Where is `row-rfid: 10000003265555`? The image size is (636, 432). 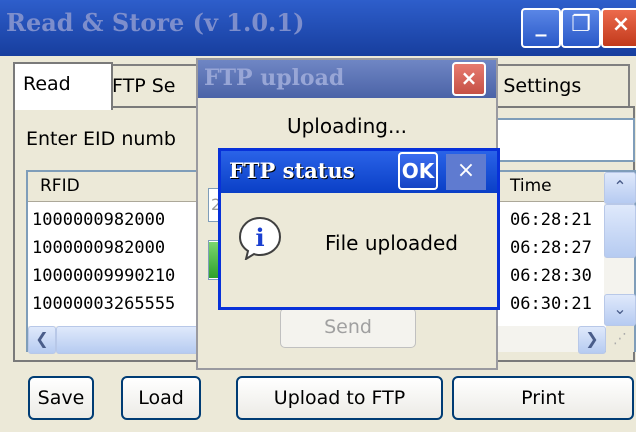 row-rfid: 10000003265555 is located at coordinates (103, 304).